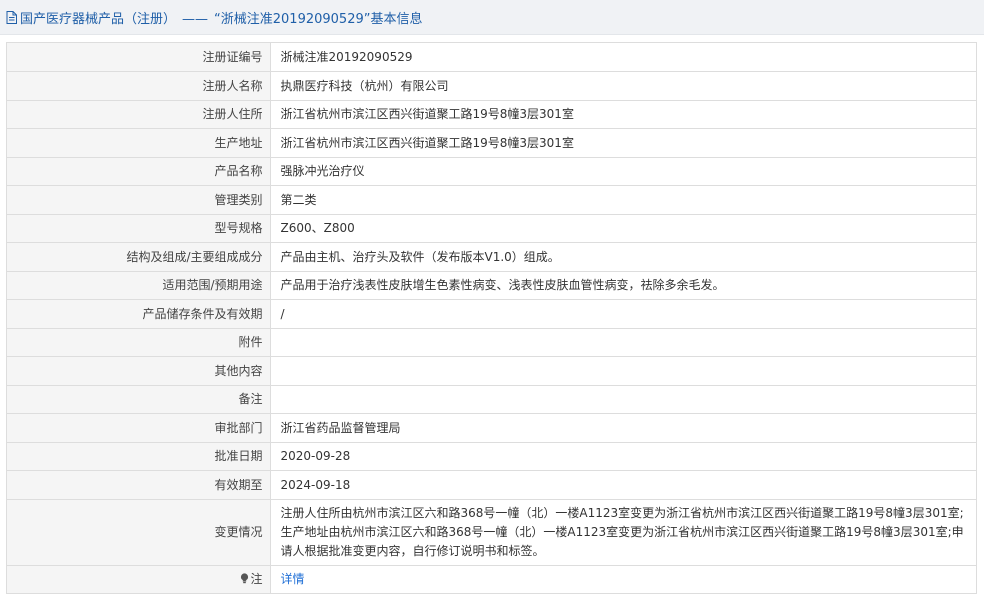  Describe the element at coordinates (139, 86) in the screenshot. I see `field-label: 注册人名称` at that location.